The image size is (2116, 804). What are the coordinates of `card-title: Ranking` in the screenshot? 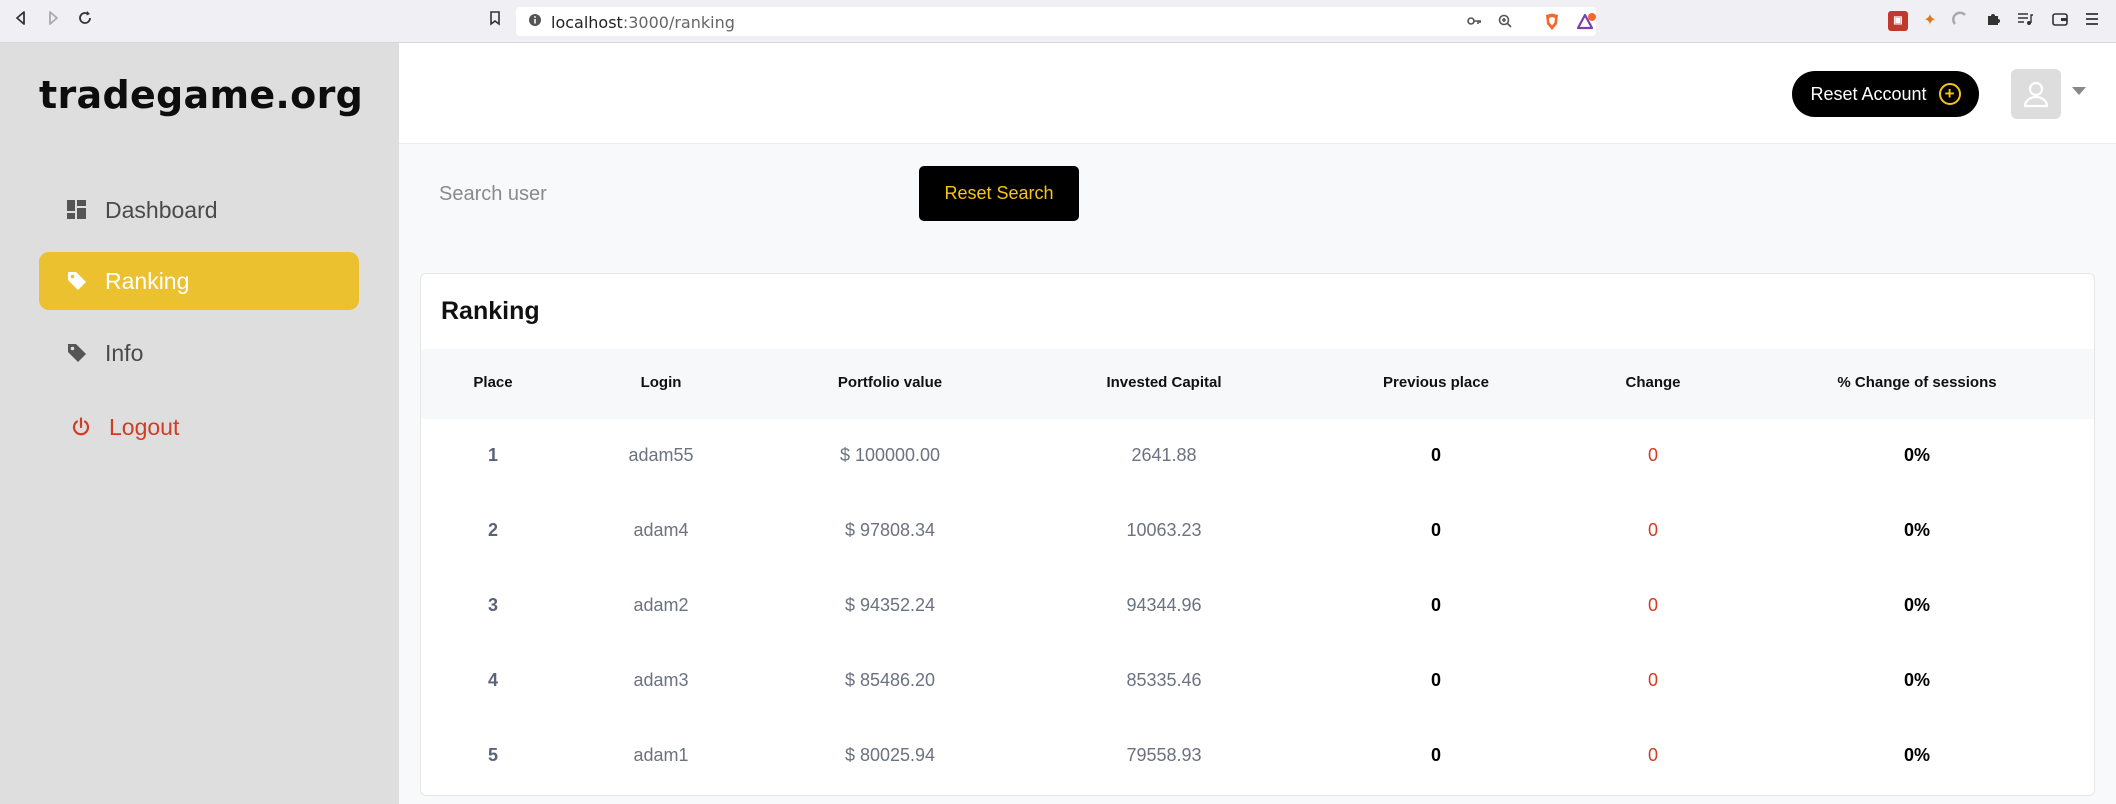 It's located at (490, 311).